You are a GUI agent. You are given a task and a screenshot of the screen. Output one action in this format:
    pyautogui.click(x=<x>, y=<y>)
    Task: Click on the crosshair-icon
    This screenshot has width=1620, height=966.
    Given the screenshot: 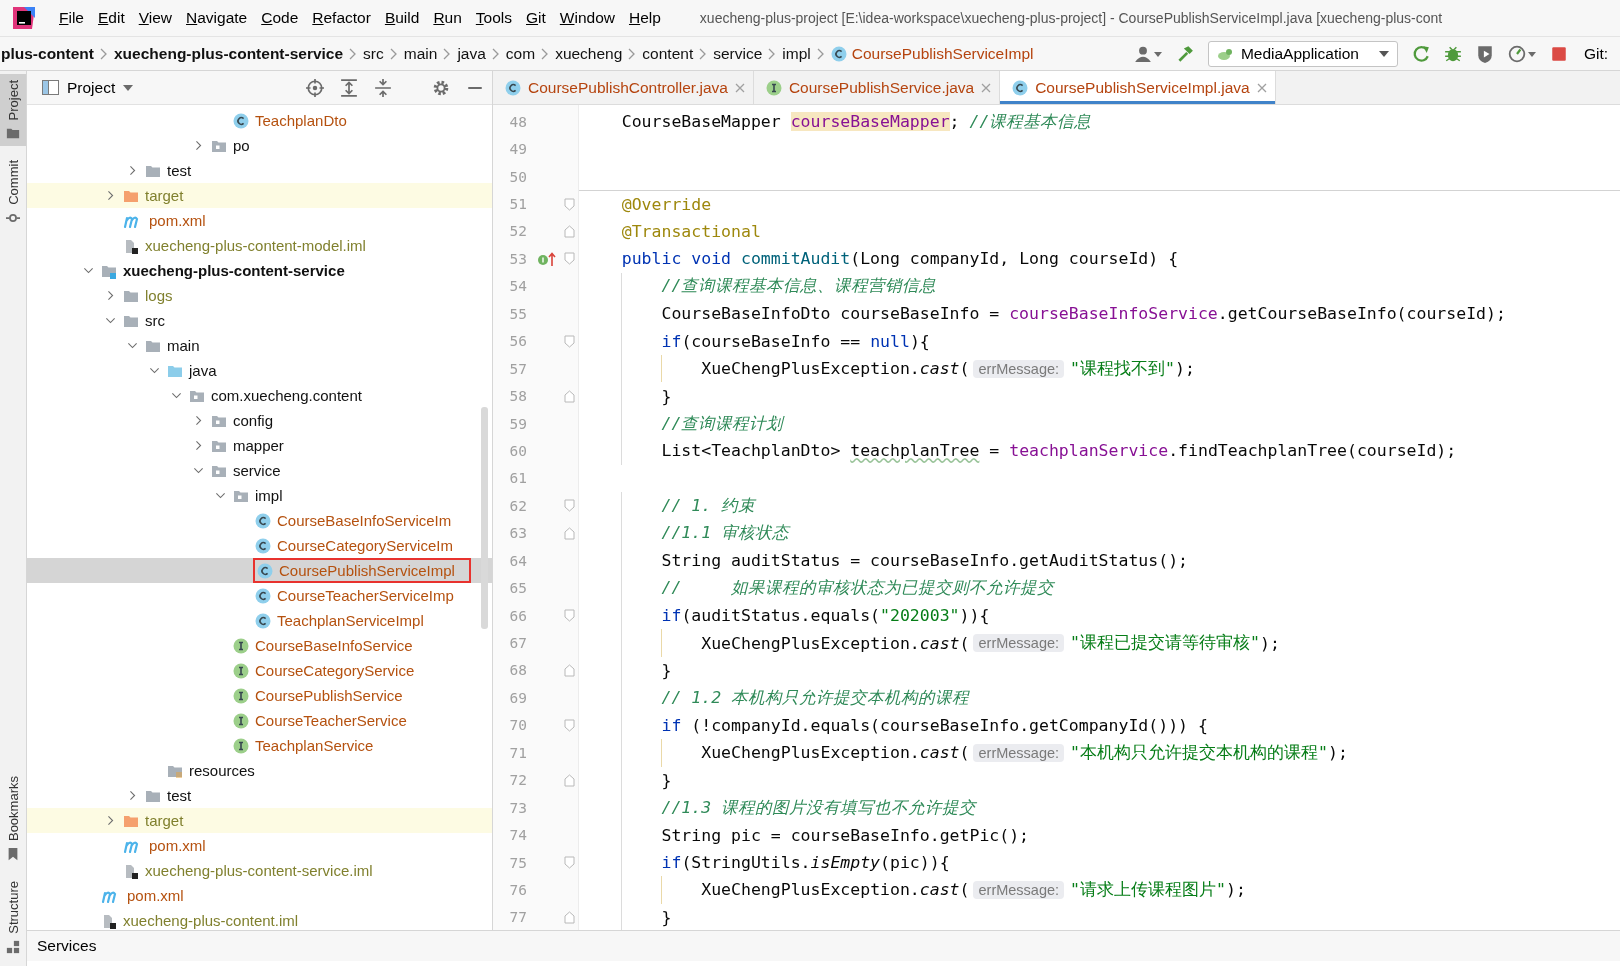 What is the action you would take?
    pyautogui.click(x=315, y=87)
    